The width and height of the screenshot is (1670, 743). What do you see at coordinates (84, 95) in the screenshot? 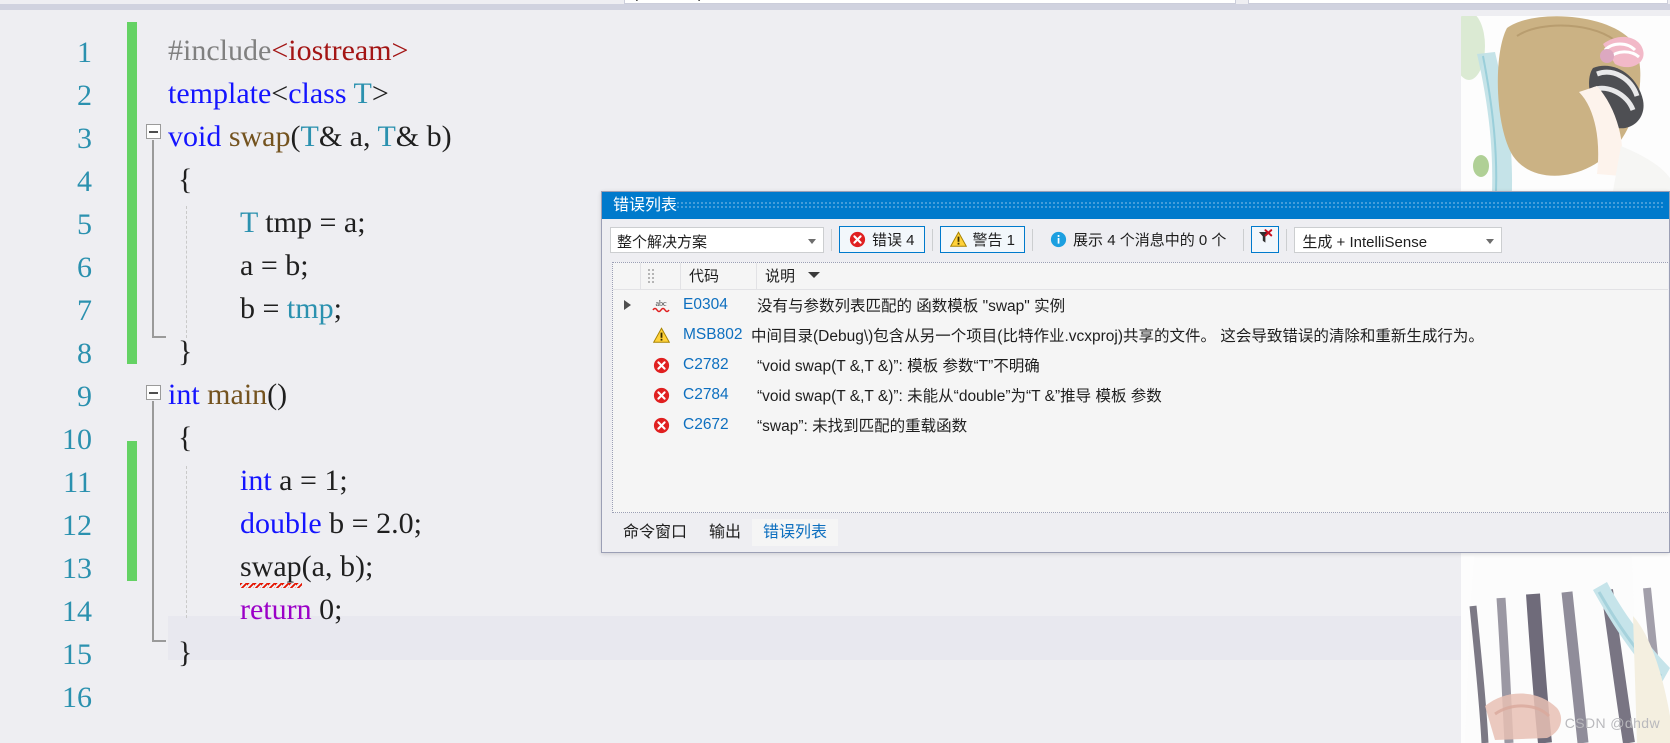
I see `line-number: 2` at bounding box center [84, 95].